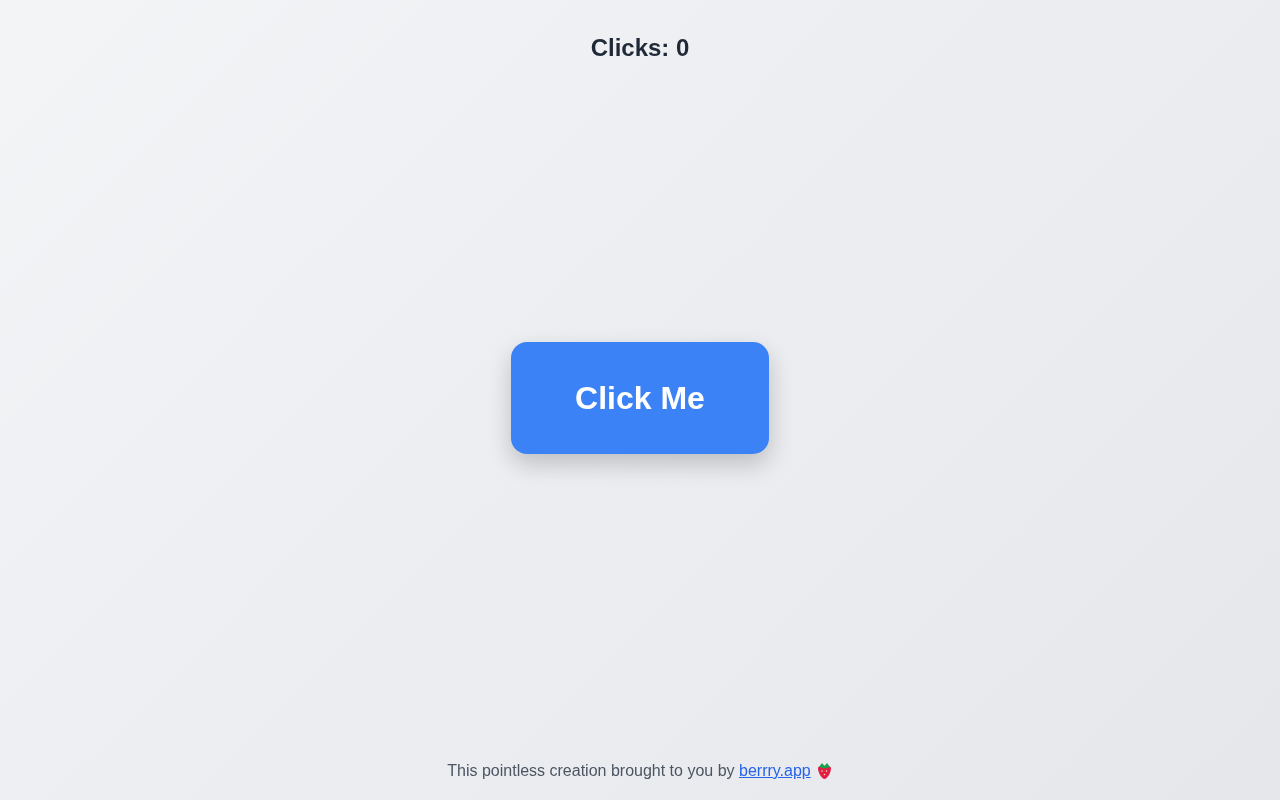 This screenshot has height=800, width=1280. Describe the element at coordinates (629, 771) in the screenshot. I see `footer-credit: This pointless creation brought to you by berrry.app` at that location.